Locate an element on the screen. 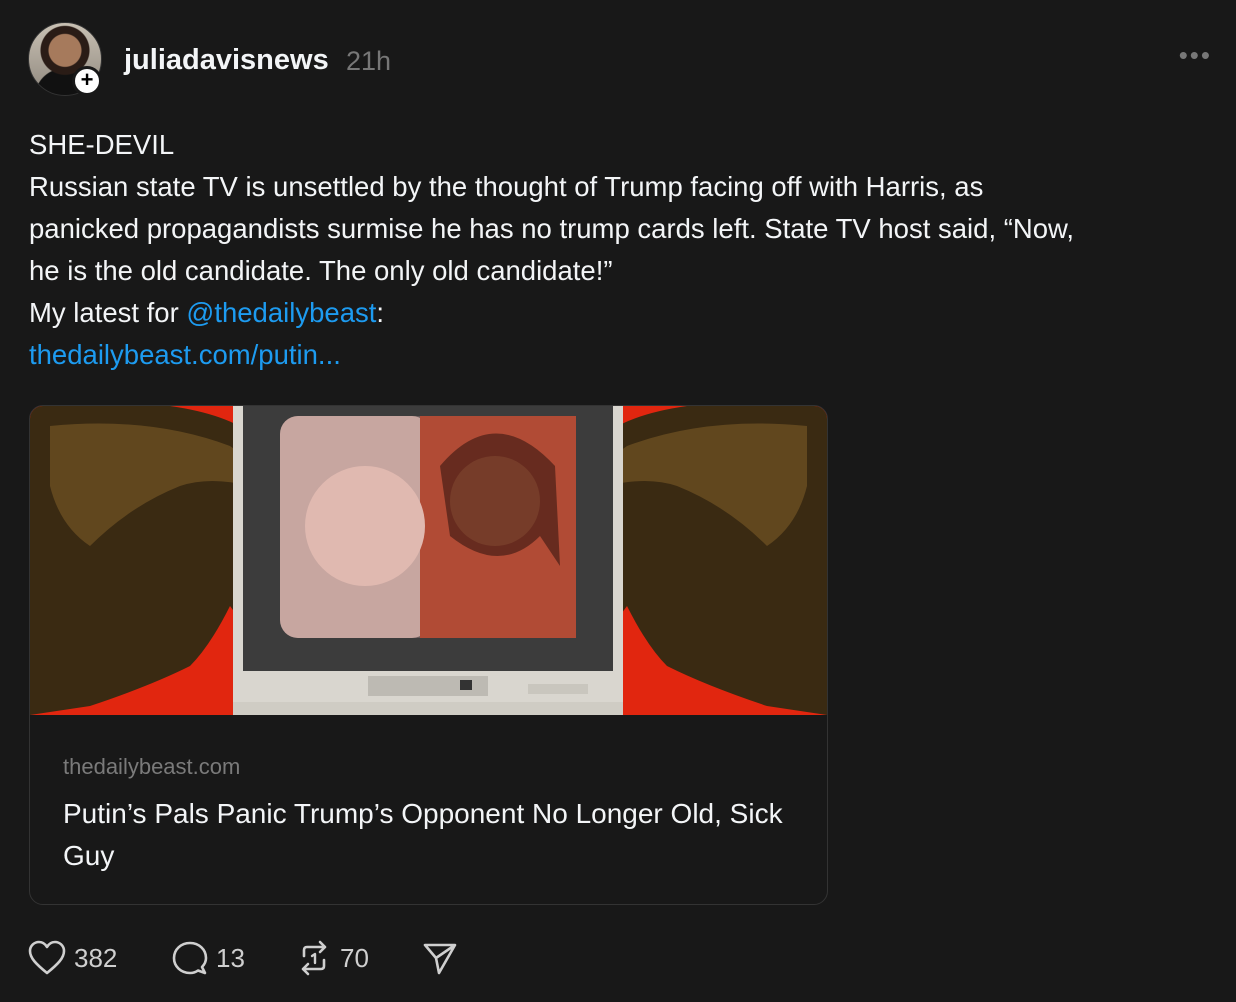 The width and height of the screenshot is (1236, 1002). mention-link: @thedailybeast is located at coordinates (281, 312).